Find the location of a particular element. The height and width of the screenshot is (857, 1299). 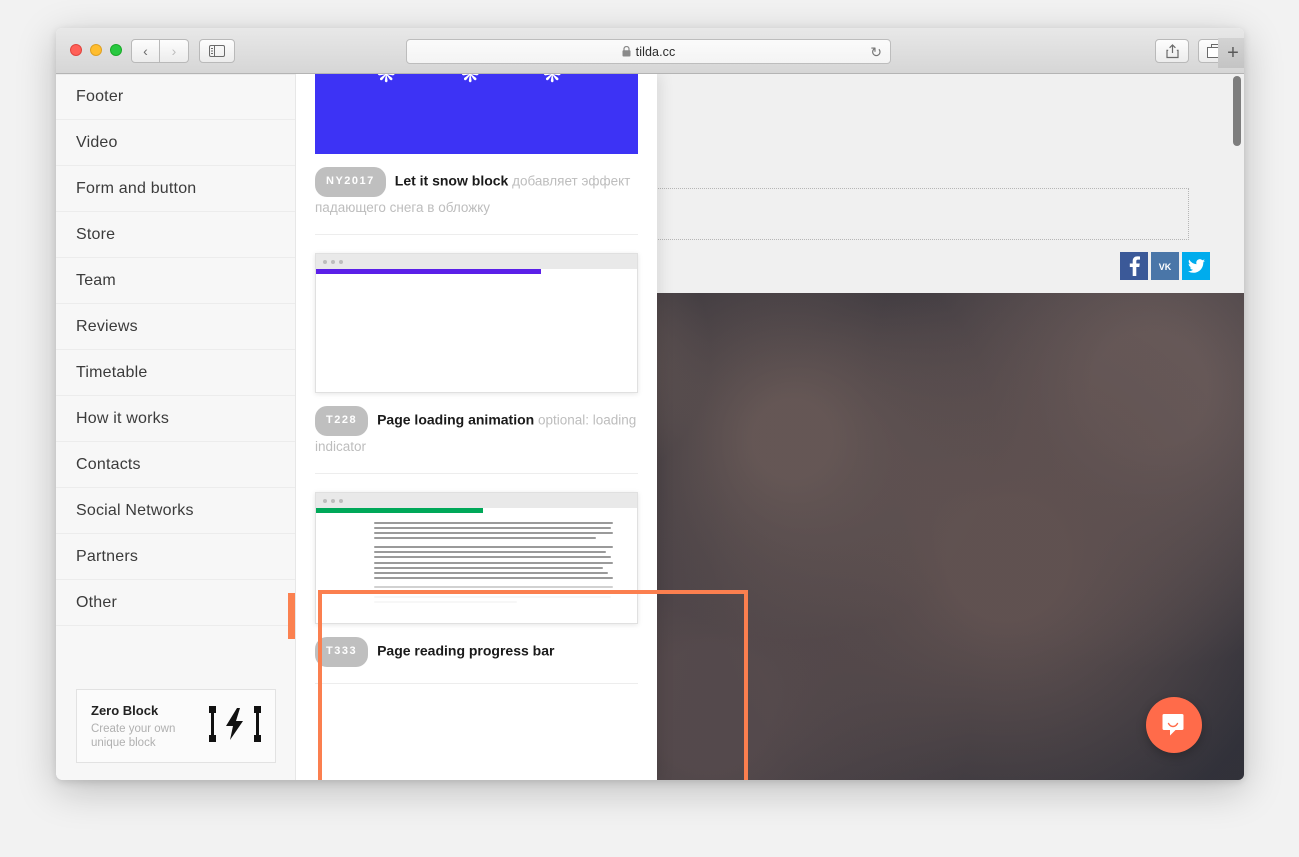

category-item-partners: Partners is located at coordinates (175, 557).